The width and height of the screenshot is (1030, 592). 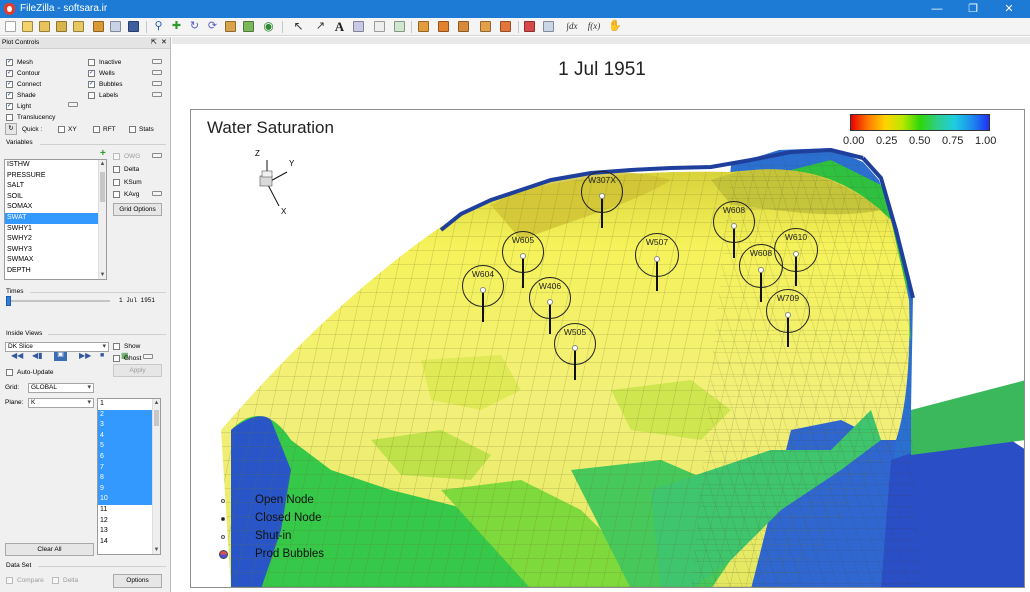 I want to click on xy-checkbox, so click(x=61, y=129).